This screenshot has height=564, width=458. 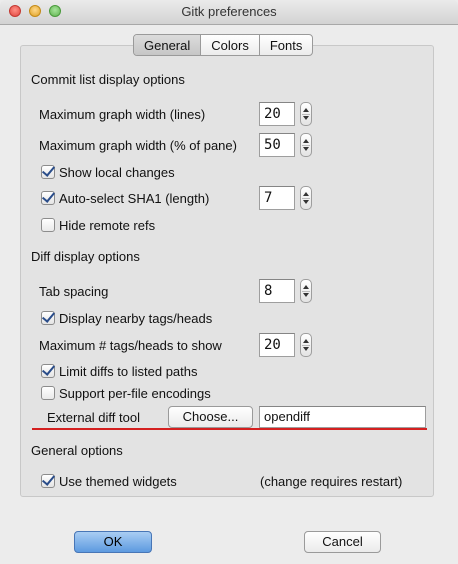 What do you see at coordinates (331, 481) in the screenshot?
I see `restart-note: (change requires restart)` at bounding box center [331, 481].